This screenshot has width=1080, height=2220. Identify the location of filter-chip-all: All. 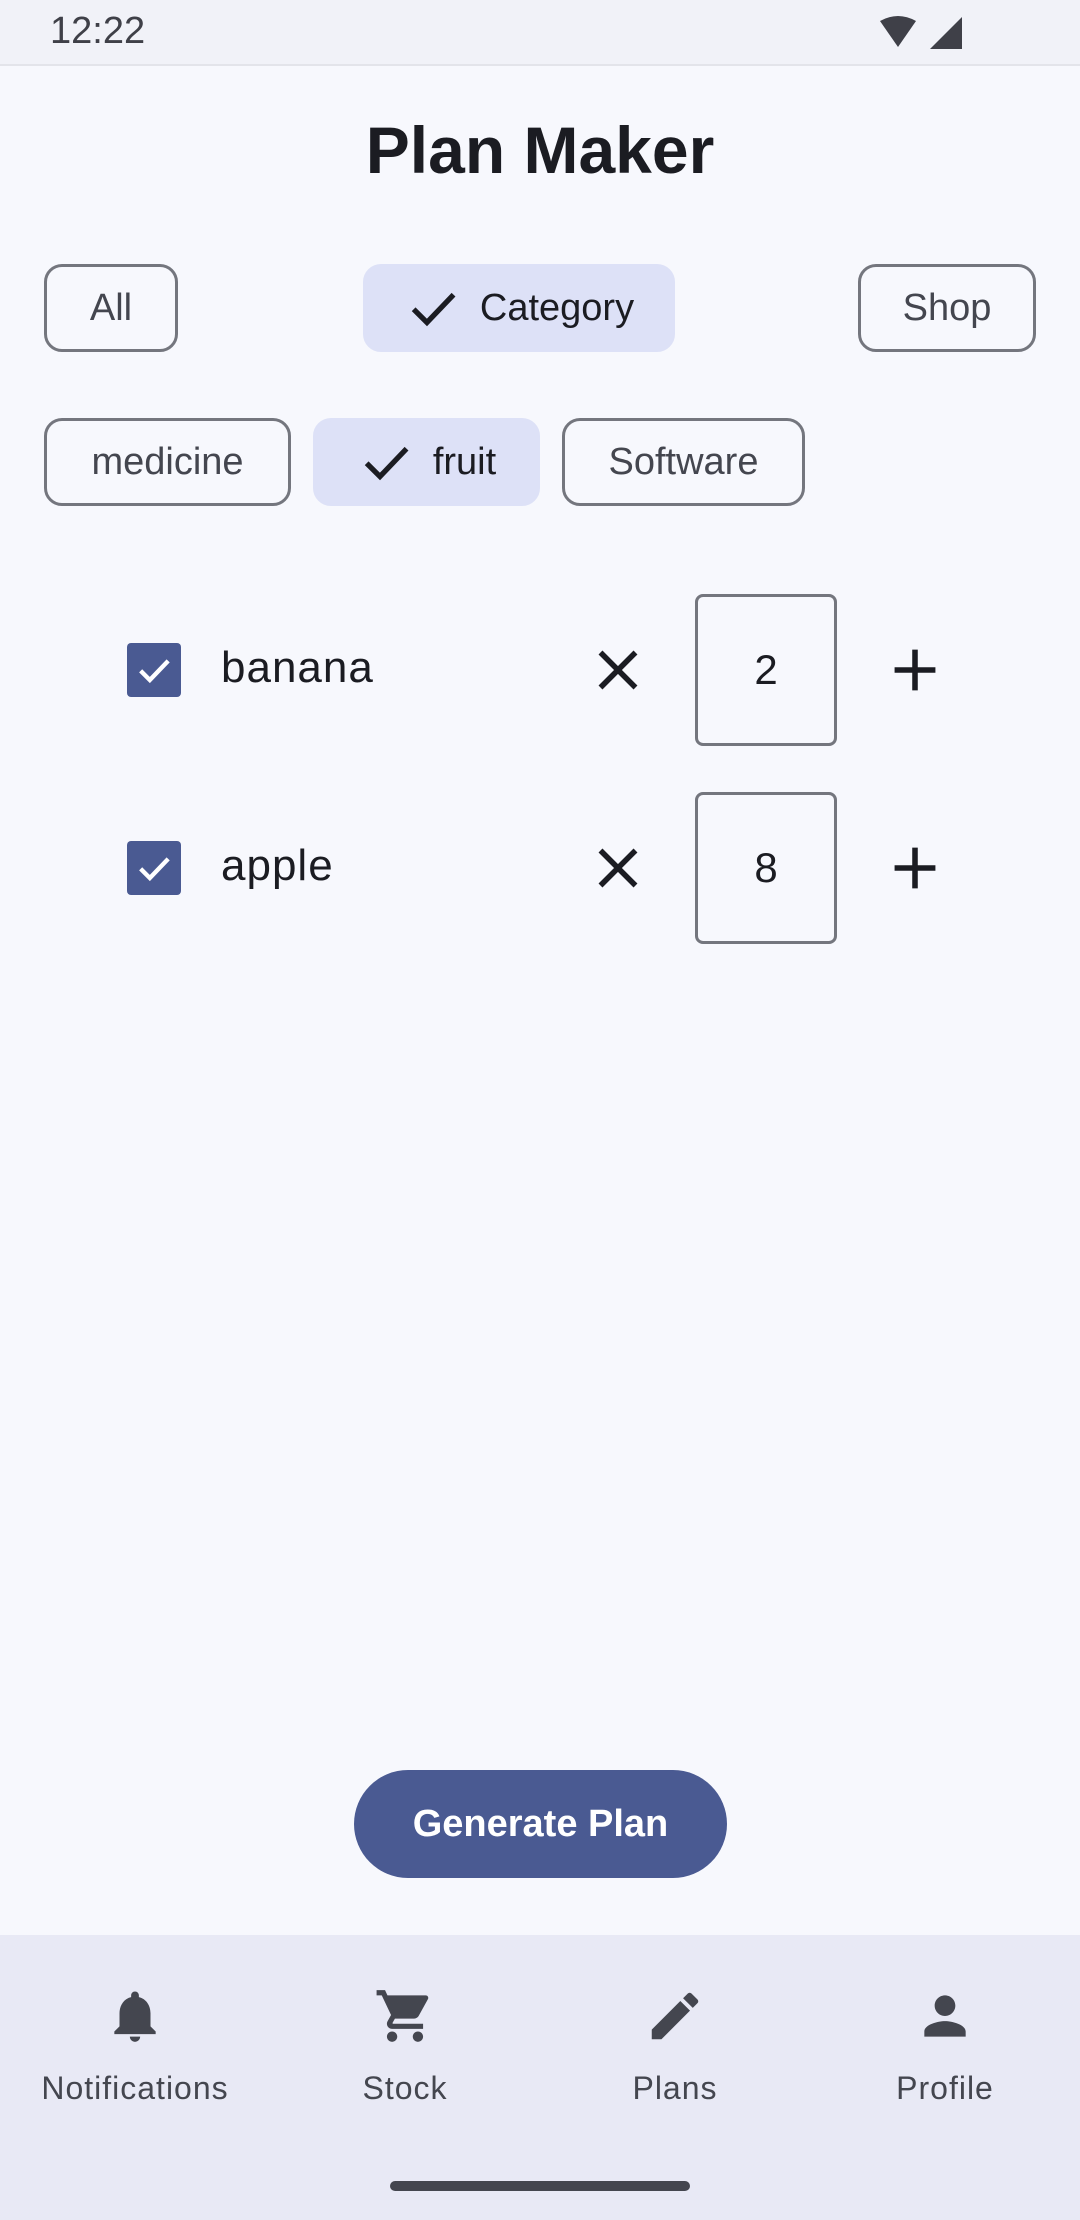
(111, 308).